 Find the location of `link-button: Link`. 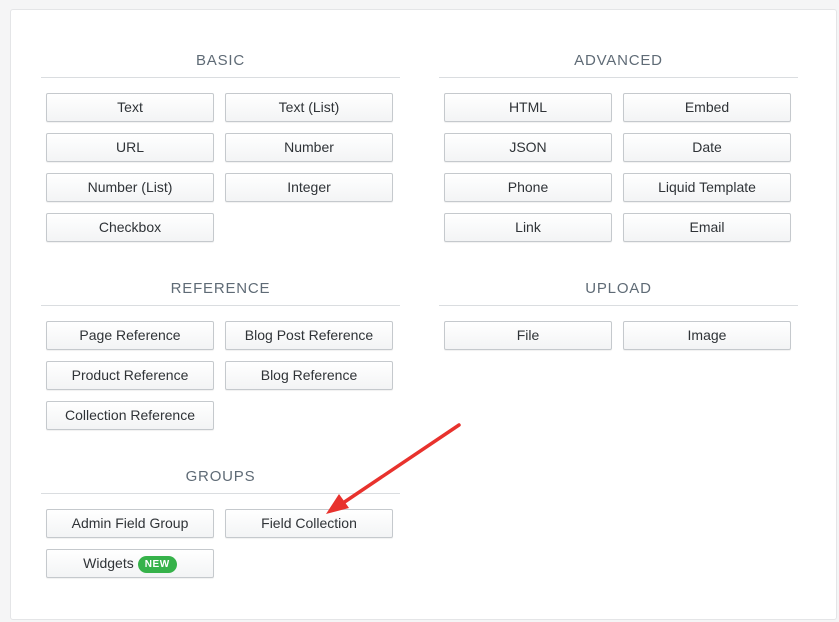

link-button: Link is located at coordinates (528, 227).